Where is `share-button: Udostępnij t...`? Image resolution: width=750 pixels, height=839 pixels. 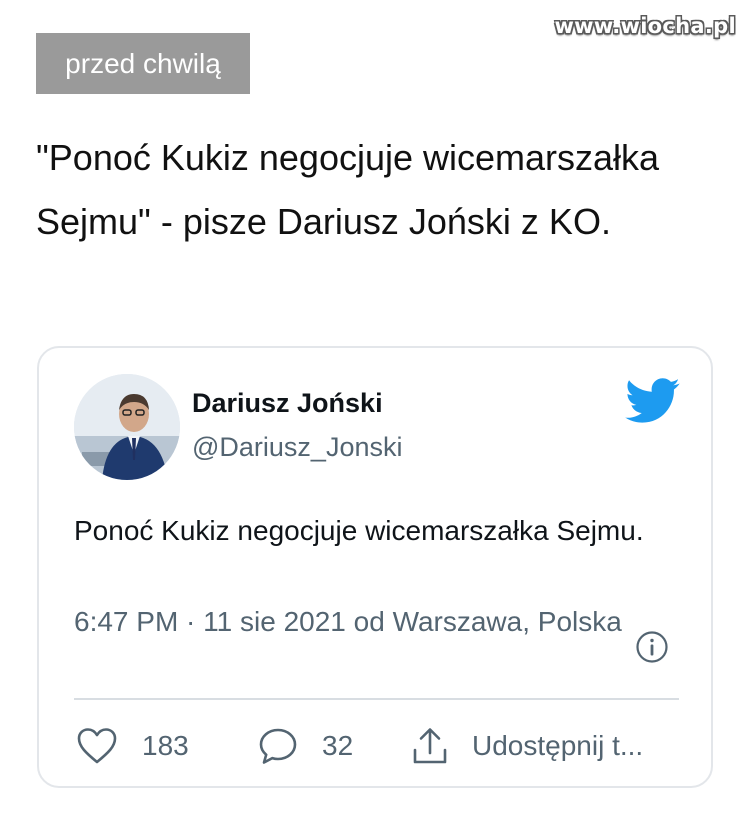 share-button: Udostępnij t... is located at coordinates (526, 746).